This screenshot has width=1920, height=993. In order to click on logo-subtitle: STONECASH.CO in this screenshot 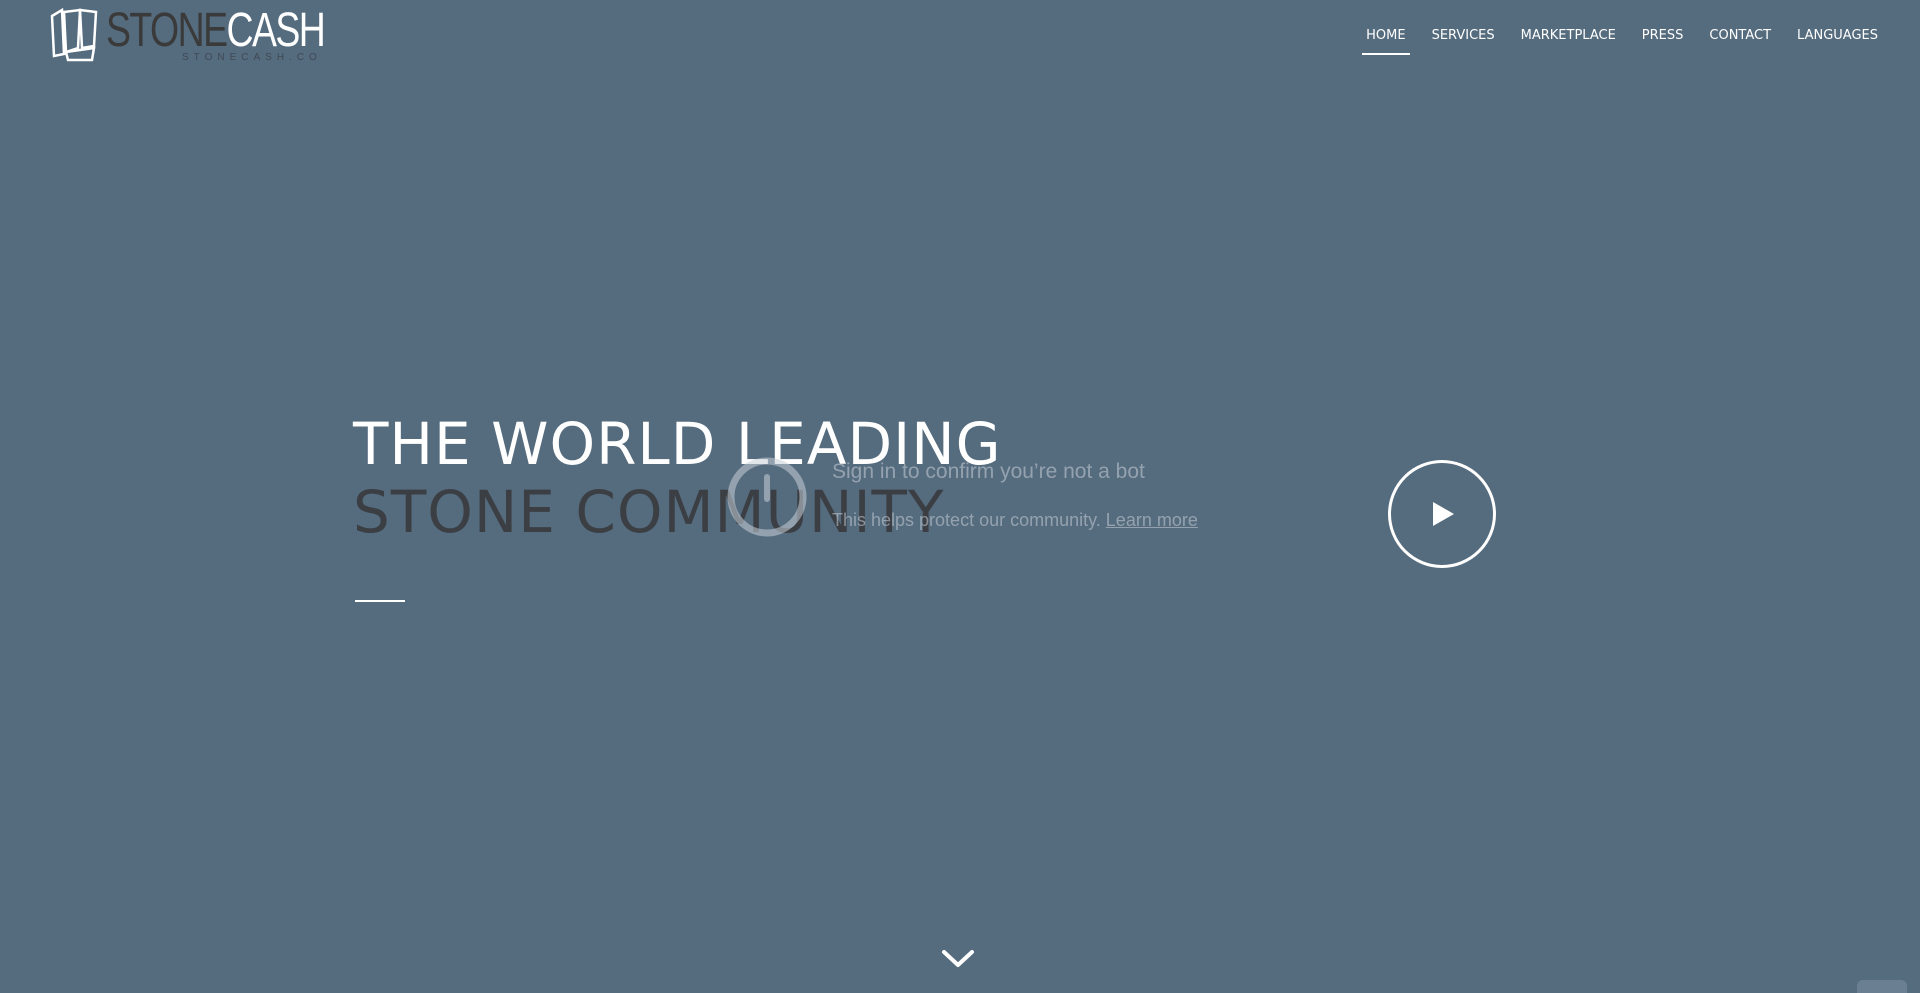, I will do `click(252, 57)`.